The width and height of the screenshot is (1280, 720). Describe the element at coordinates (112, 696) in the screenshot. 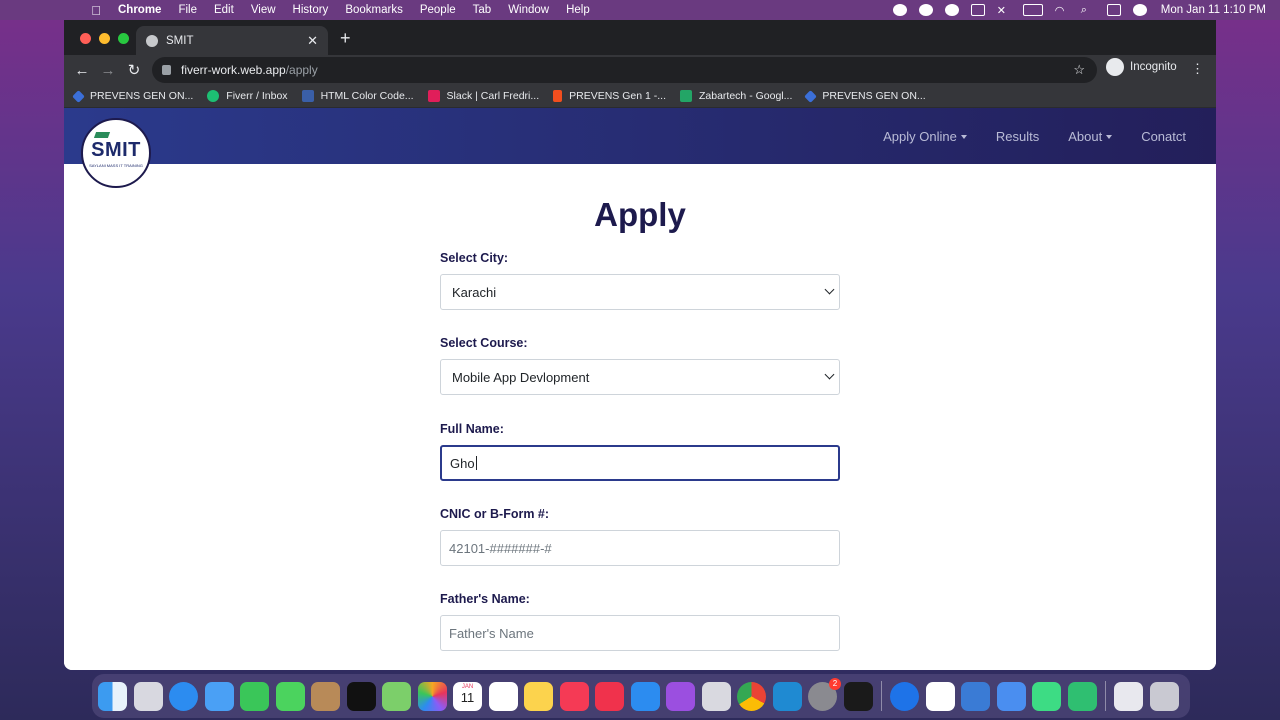

I see `finder-icon` at that location.